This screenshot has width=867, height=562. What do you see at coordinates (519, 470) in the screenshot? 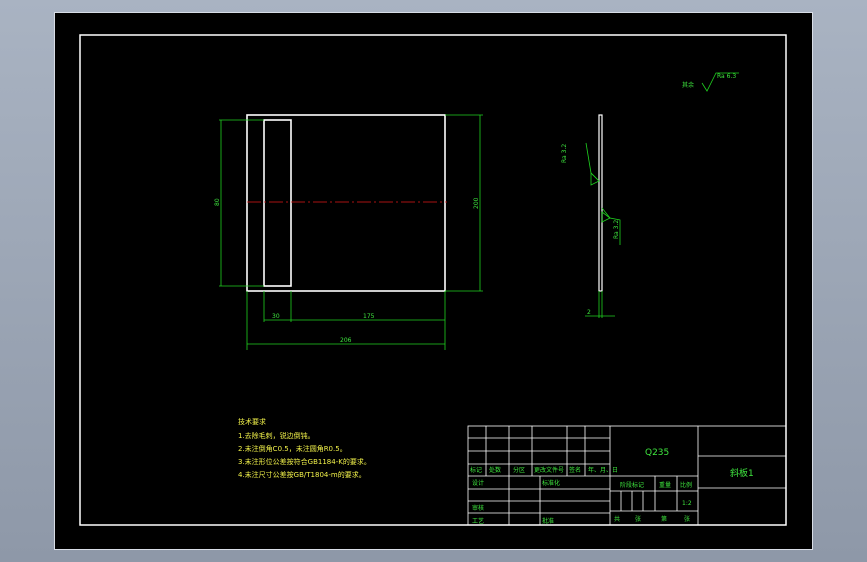
I see `hdr-zone: 分区` at bounding box center [519, 470].